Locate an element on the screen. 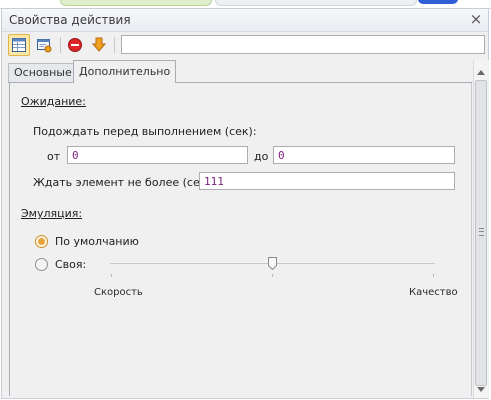 This screenshot has height=400, width=491. toolbar-search-input is located at coordinates (303, 44).